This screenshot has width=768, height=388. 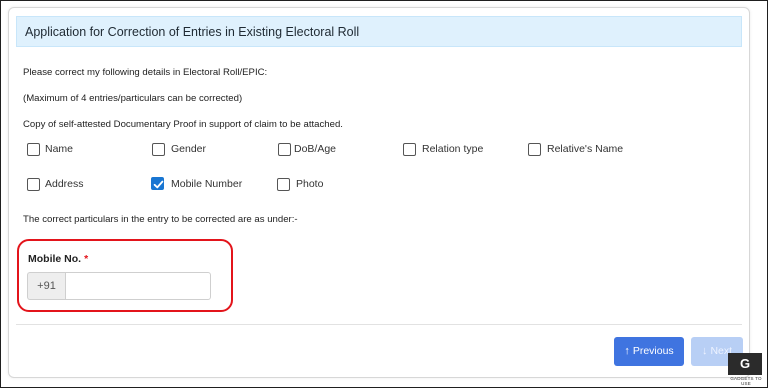 I want to click on required-marker: *, so click(x=86, y=259).